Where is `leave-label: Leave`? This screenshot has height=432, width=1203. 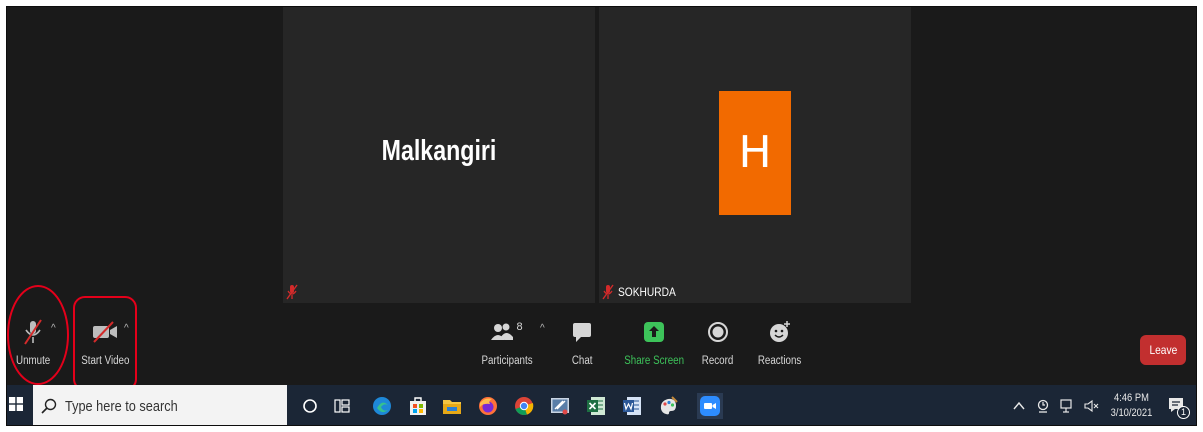
leave-label: Leave is located at coordinates (1163, 350).